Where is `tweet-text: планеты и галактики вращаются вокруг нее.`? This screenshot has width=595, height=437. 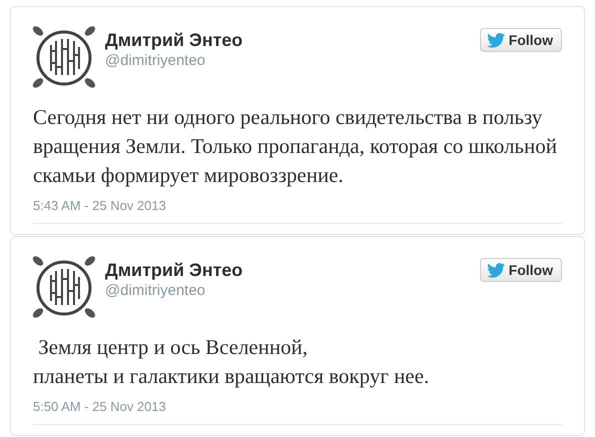
tweet-text: планеты и галактики вращаются вокруг нее. is located at coordinates (231, 376).